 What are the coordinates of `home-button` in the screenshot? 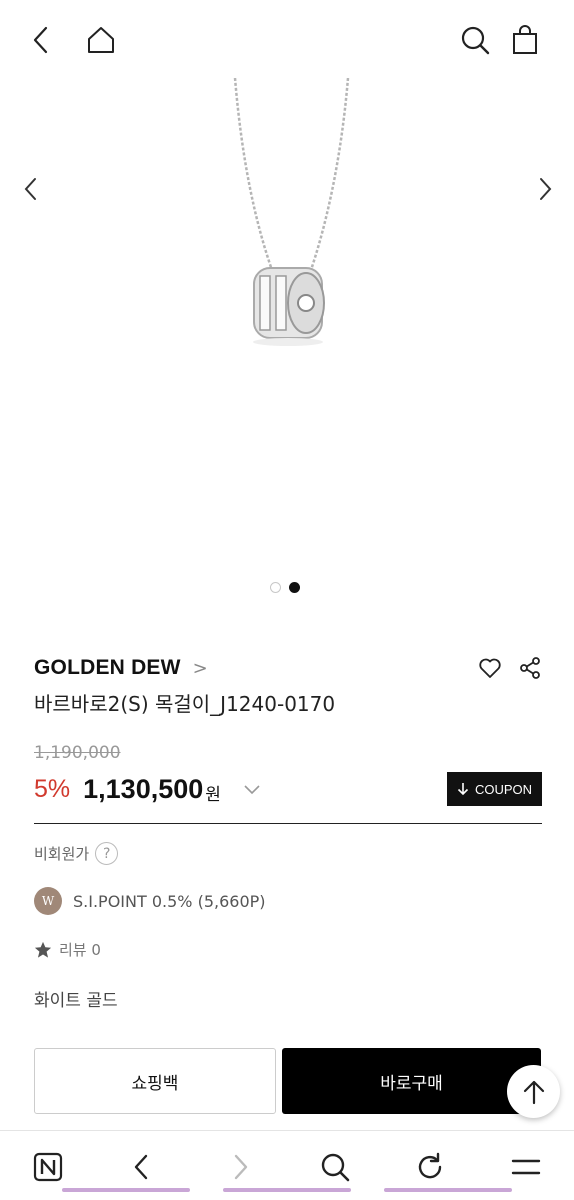 It's located at (101, 40).